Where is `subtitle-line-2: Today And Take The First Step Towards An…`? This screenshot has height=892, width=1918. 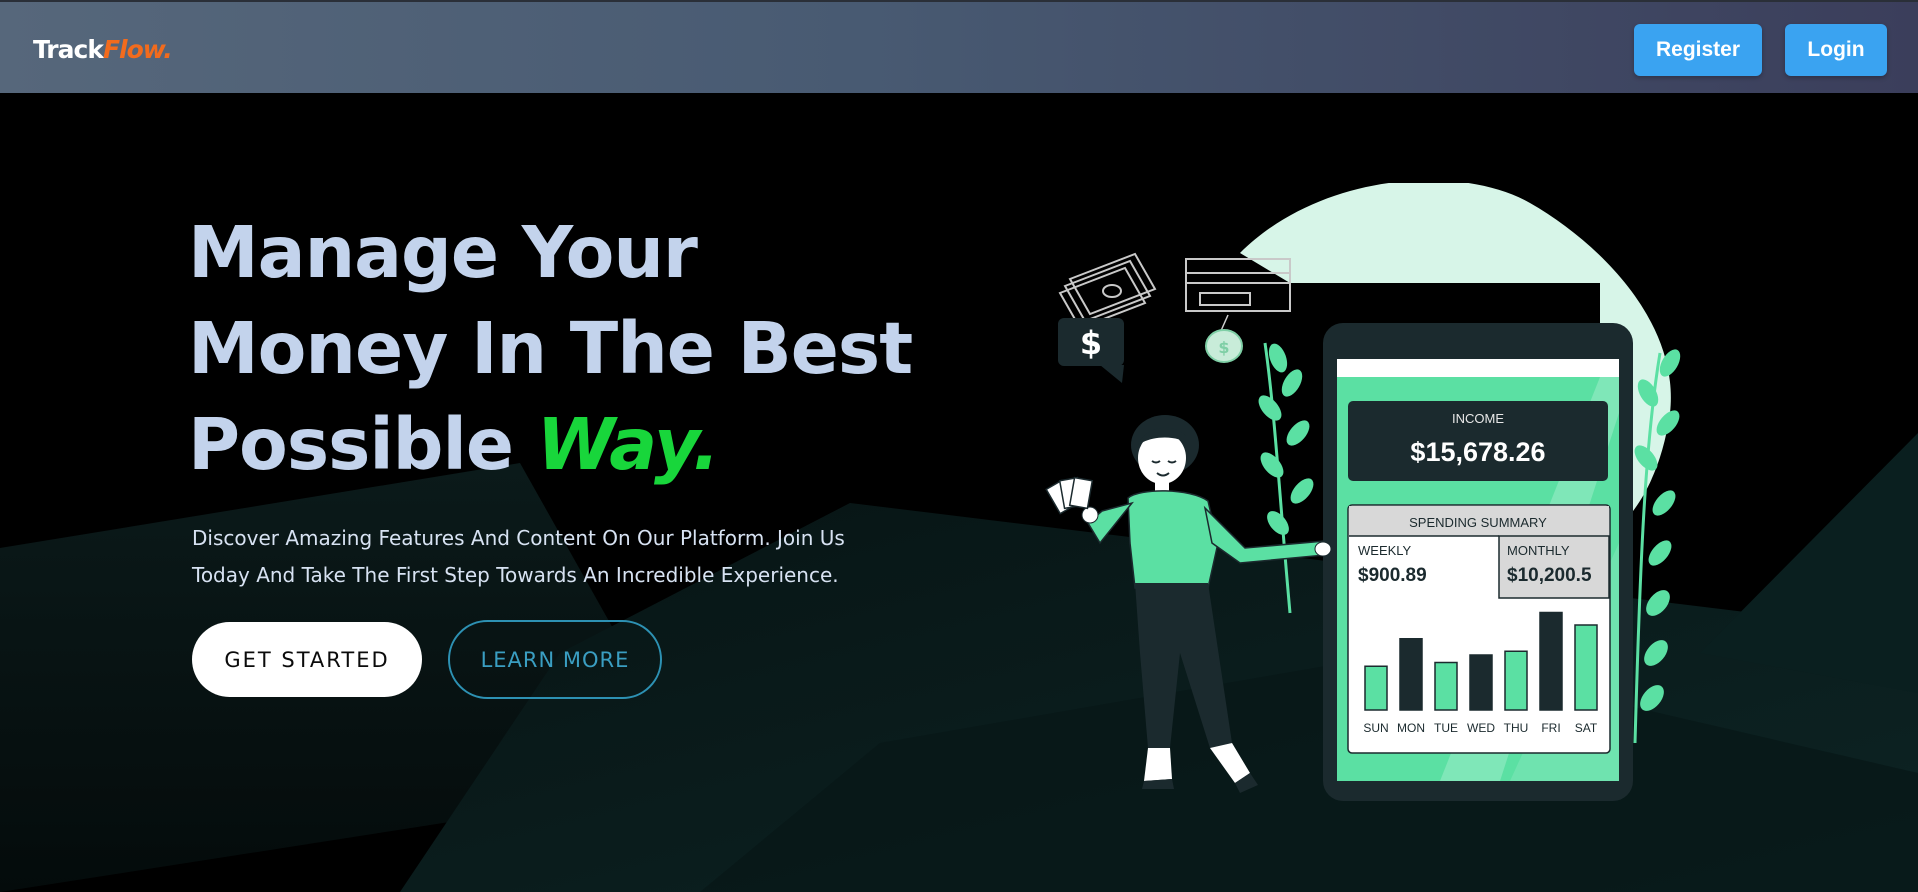
subtitle-line-2: Today And Take The First Step Towards An… is located at coordinates (515, 575).